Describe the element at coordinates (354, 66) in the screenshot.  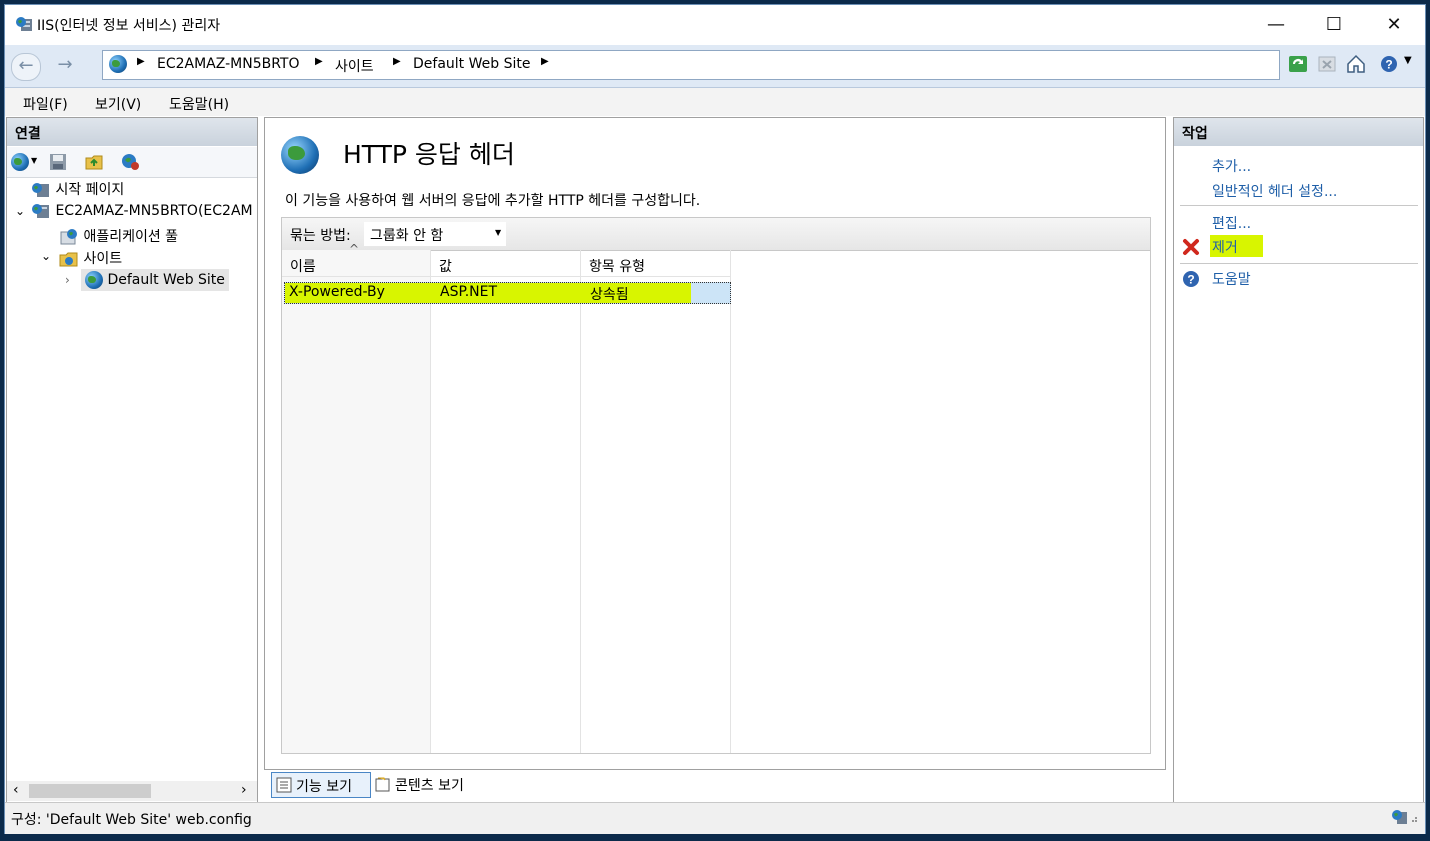
I see `breadcrumb-sites: 사이트` at that location.